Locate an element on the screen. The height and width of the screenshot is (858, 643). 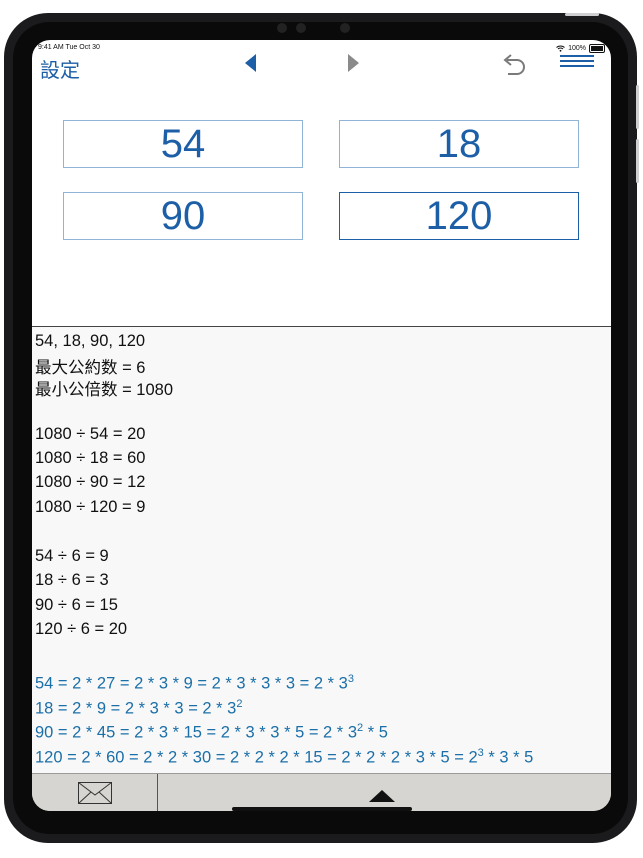
status-time: 9:41 AM Tue Oct 30 is located at coordinates (69, 47).